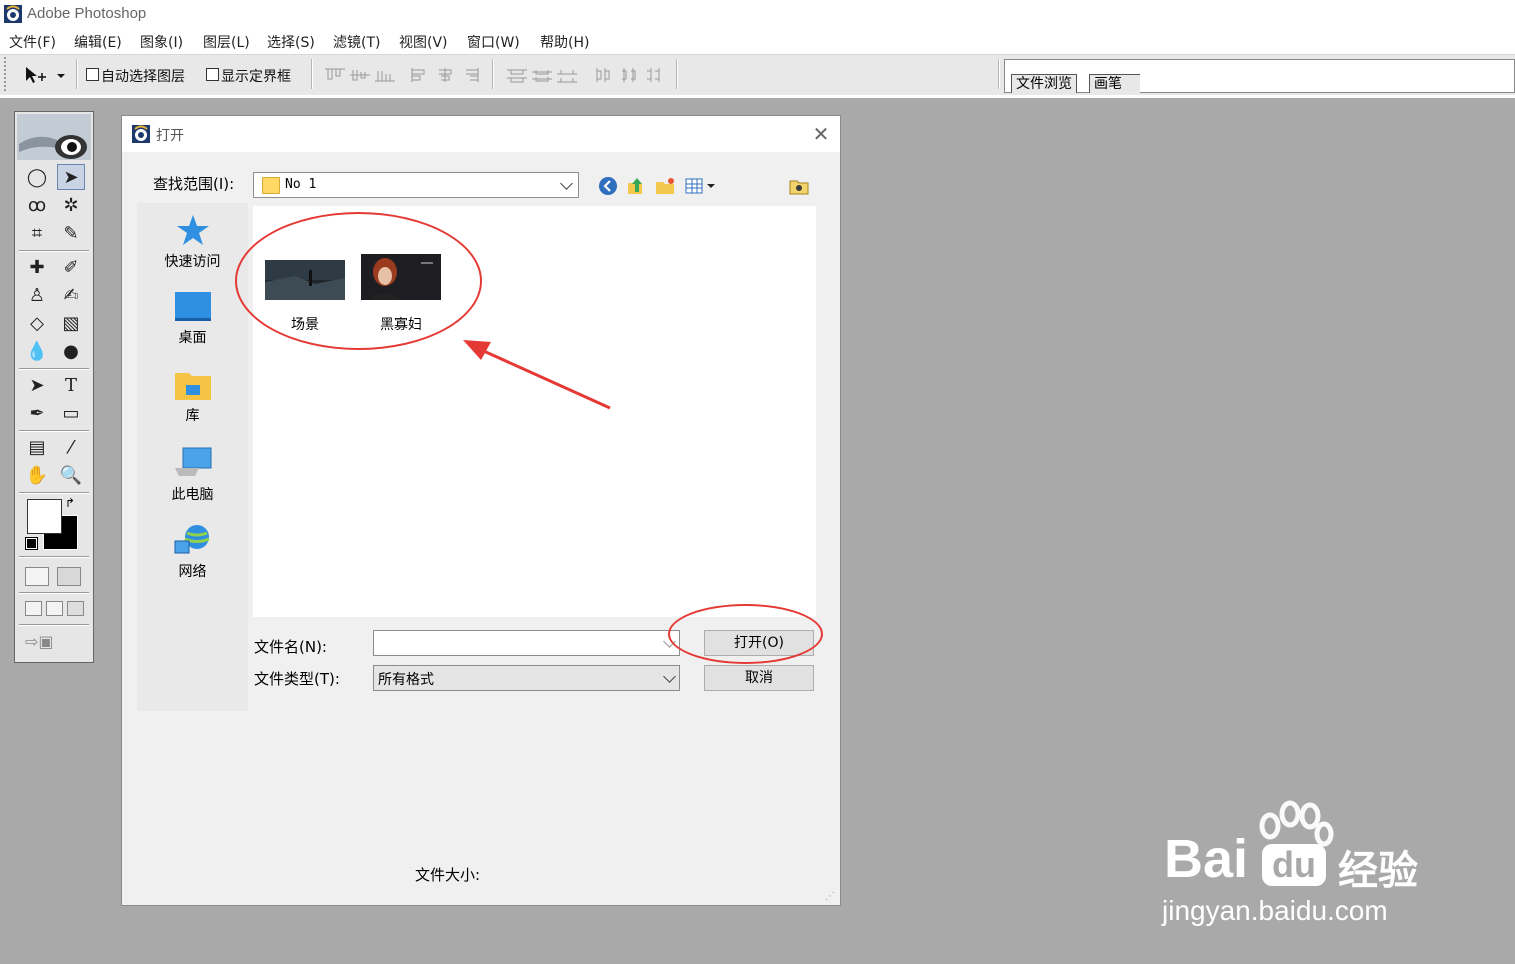 Image resolution: width=1515 pixels, height=964 pixels. I want to click on menu-view: 视图(V), so click(423, 42).